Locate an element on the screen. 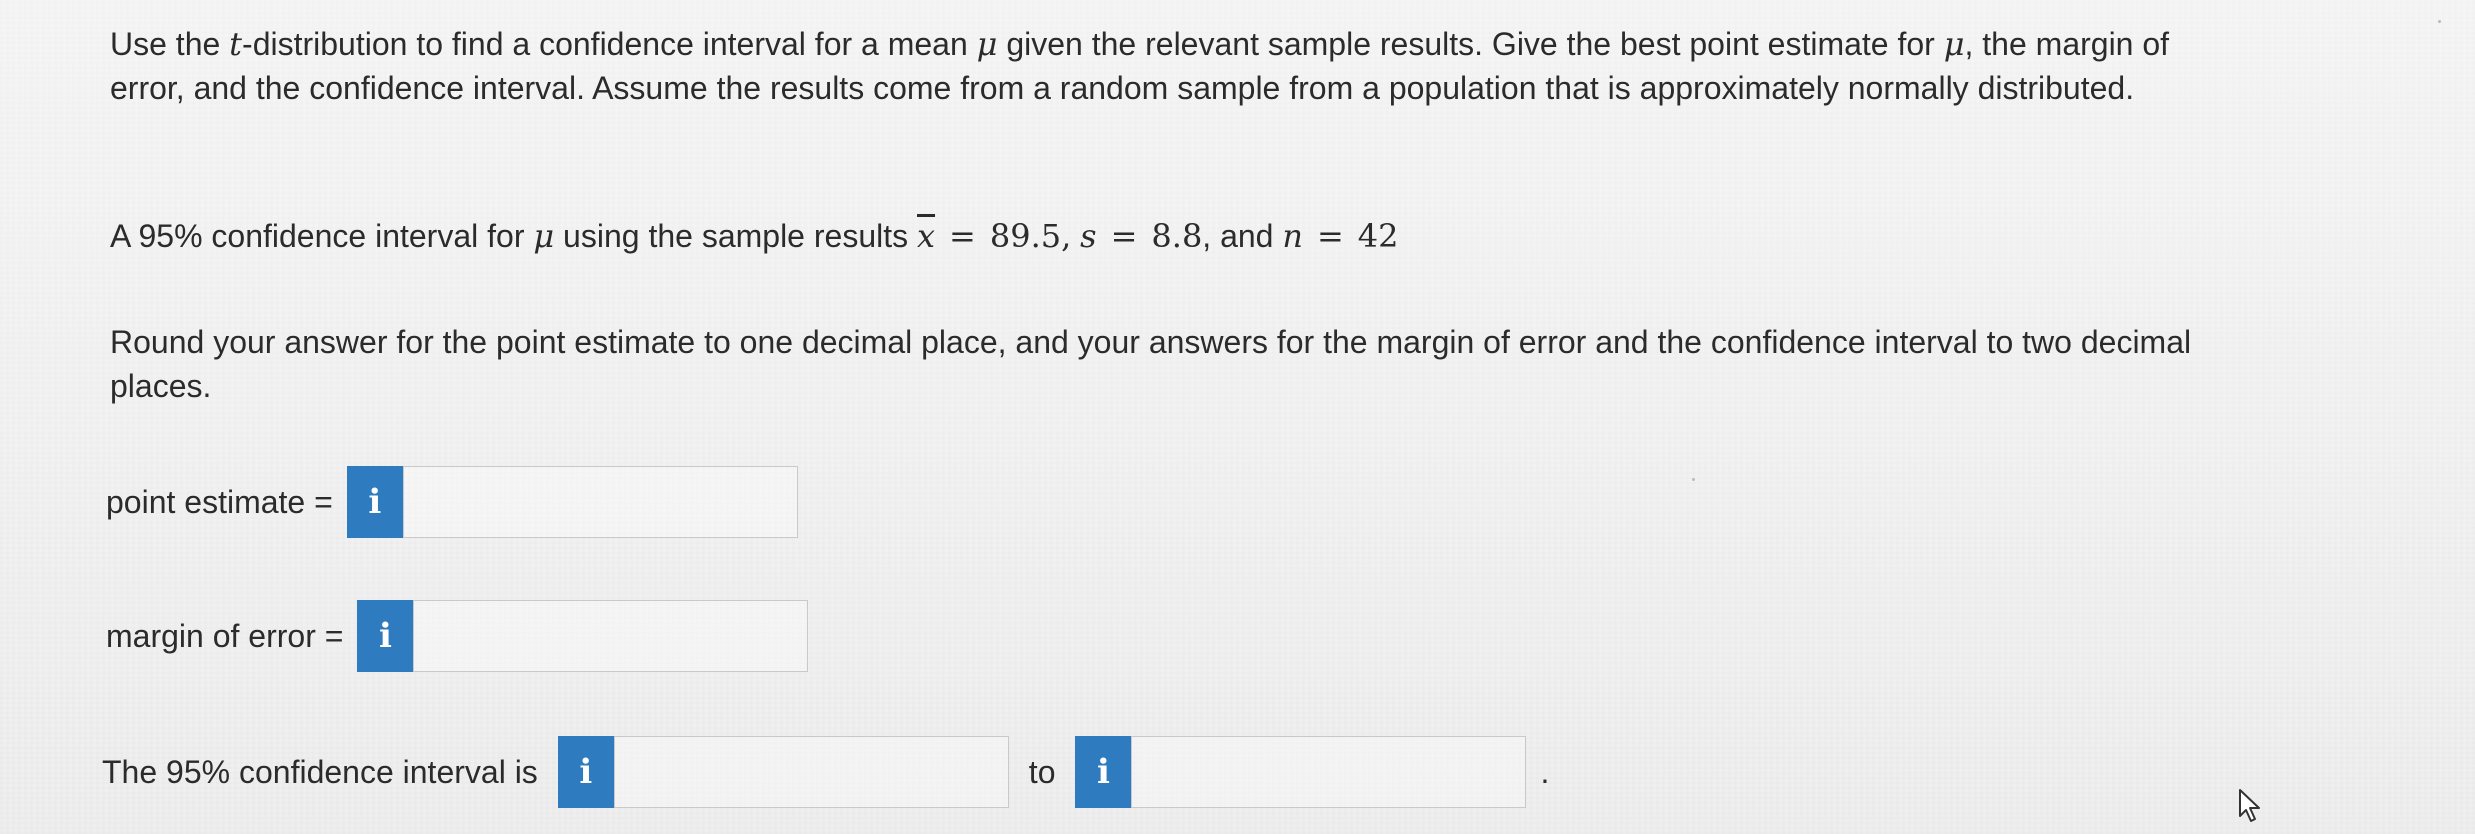  n-symbol: n is located at coordinates (1292, 236).